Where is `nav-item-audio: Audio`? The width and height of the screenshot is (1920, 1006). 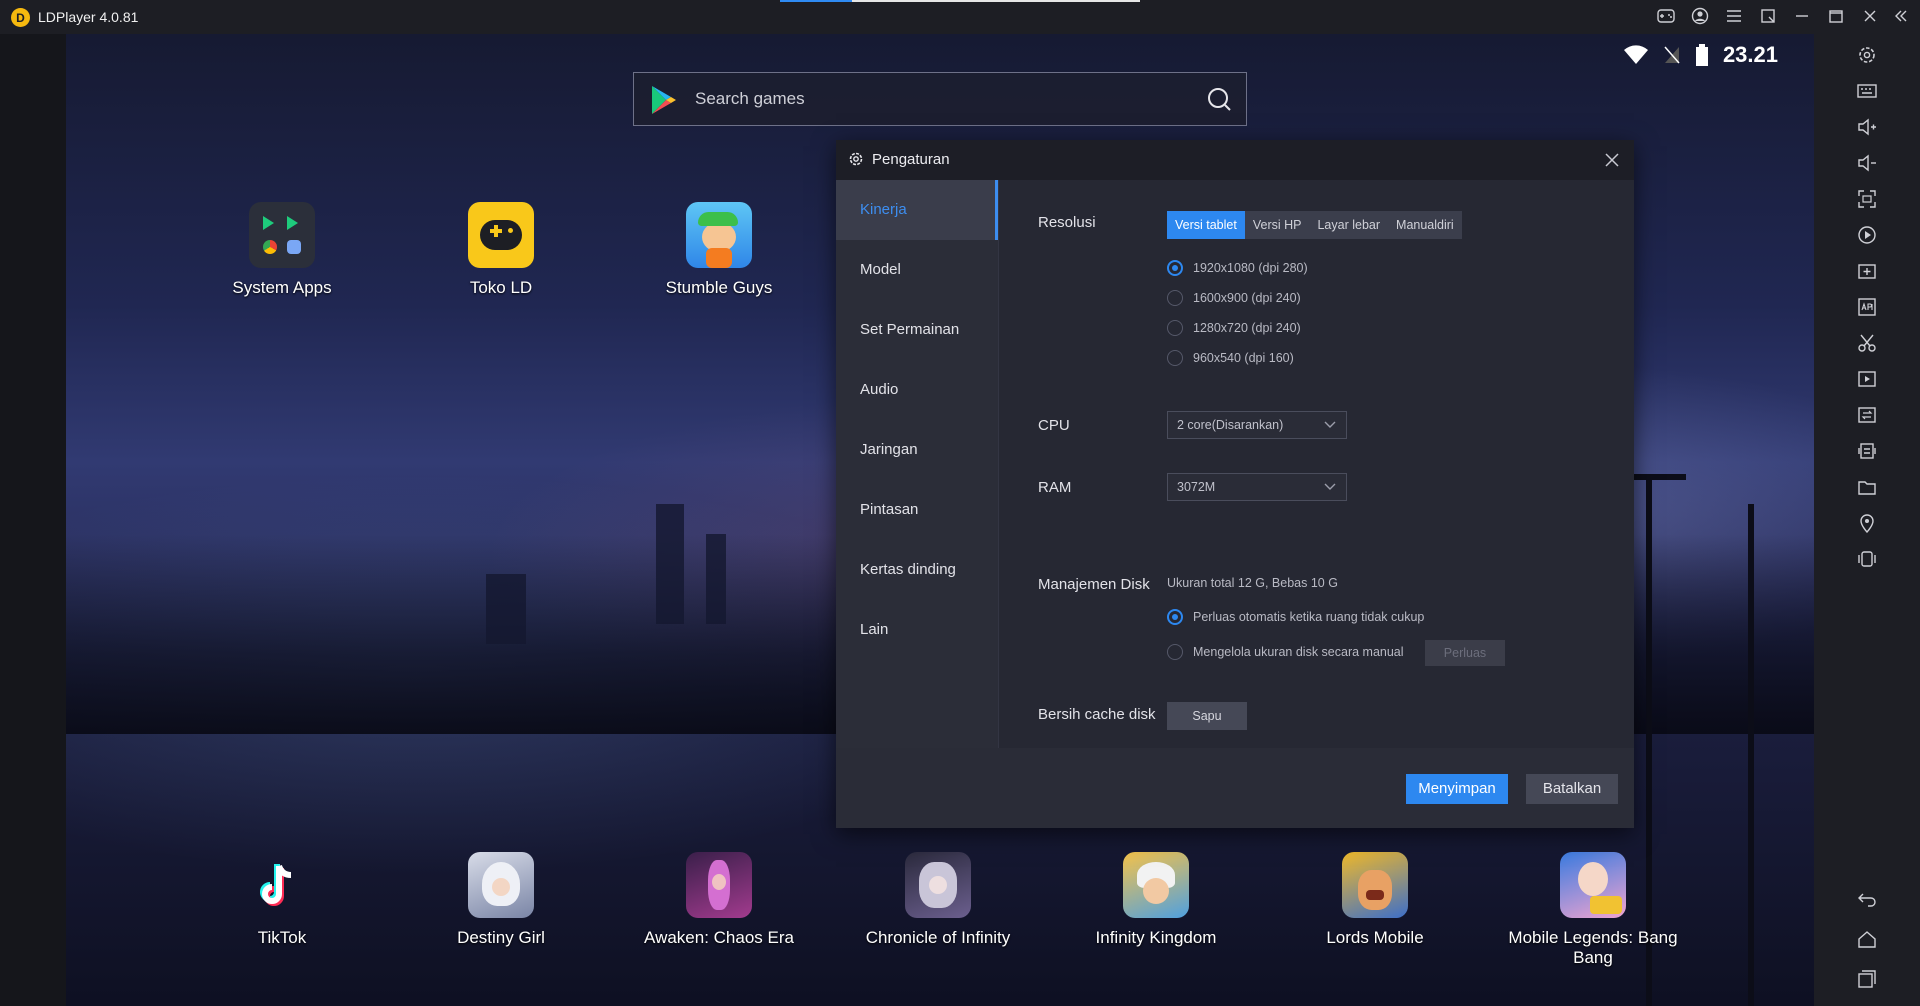 nav-item-audio: Audio is located at coordinates (917, 390).